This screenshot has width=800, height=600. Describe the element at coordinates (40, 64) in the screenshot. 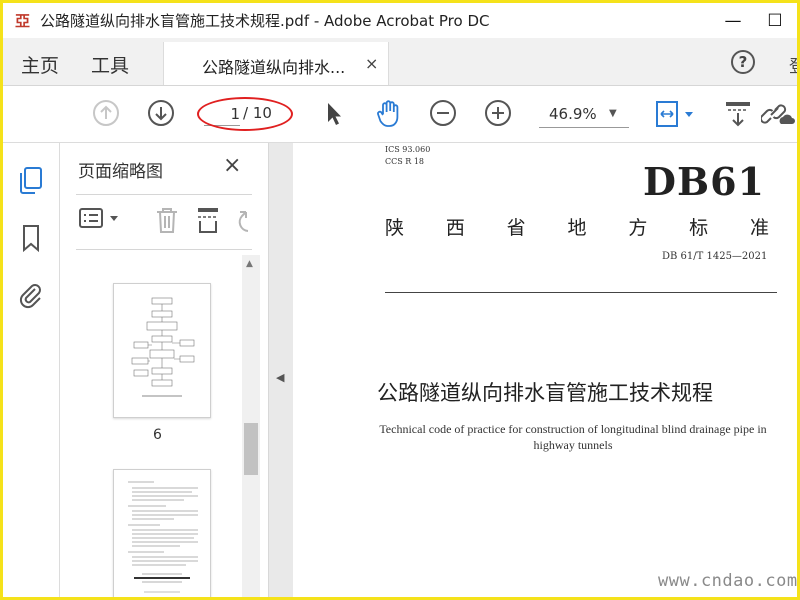

I see `tab-home: 主页` at that location.